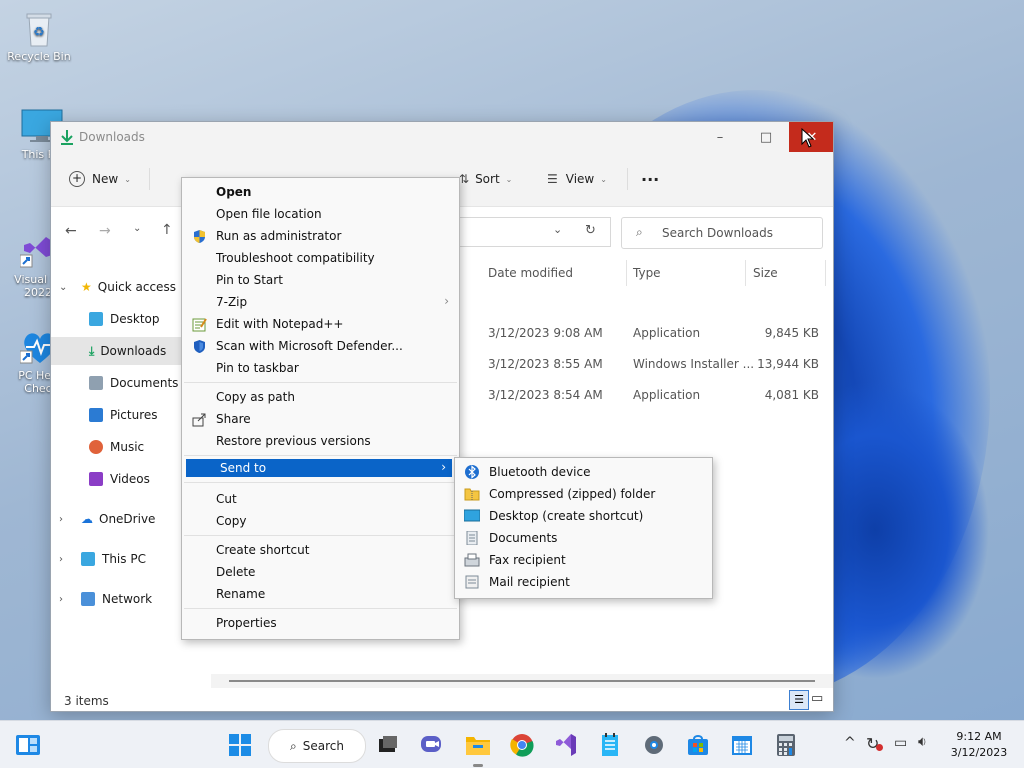 Image resolution: width=1024 pixels, height=768 pixels. I want to click on task-view-icon, so click(388, 745).